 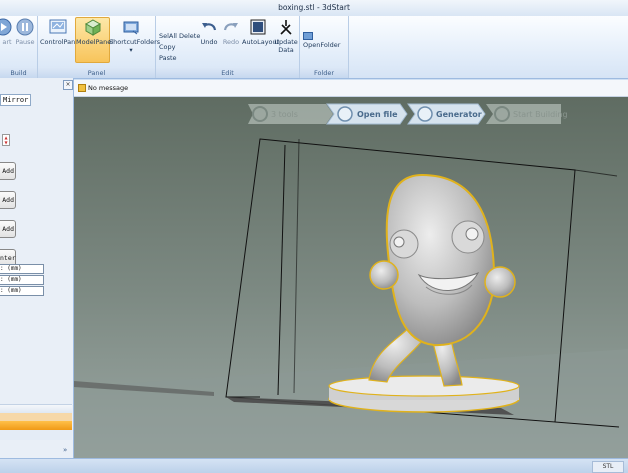 I want to click on step-start-building-label: Start Building, so click(x=540, y=114).